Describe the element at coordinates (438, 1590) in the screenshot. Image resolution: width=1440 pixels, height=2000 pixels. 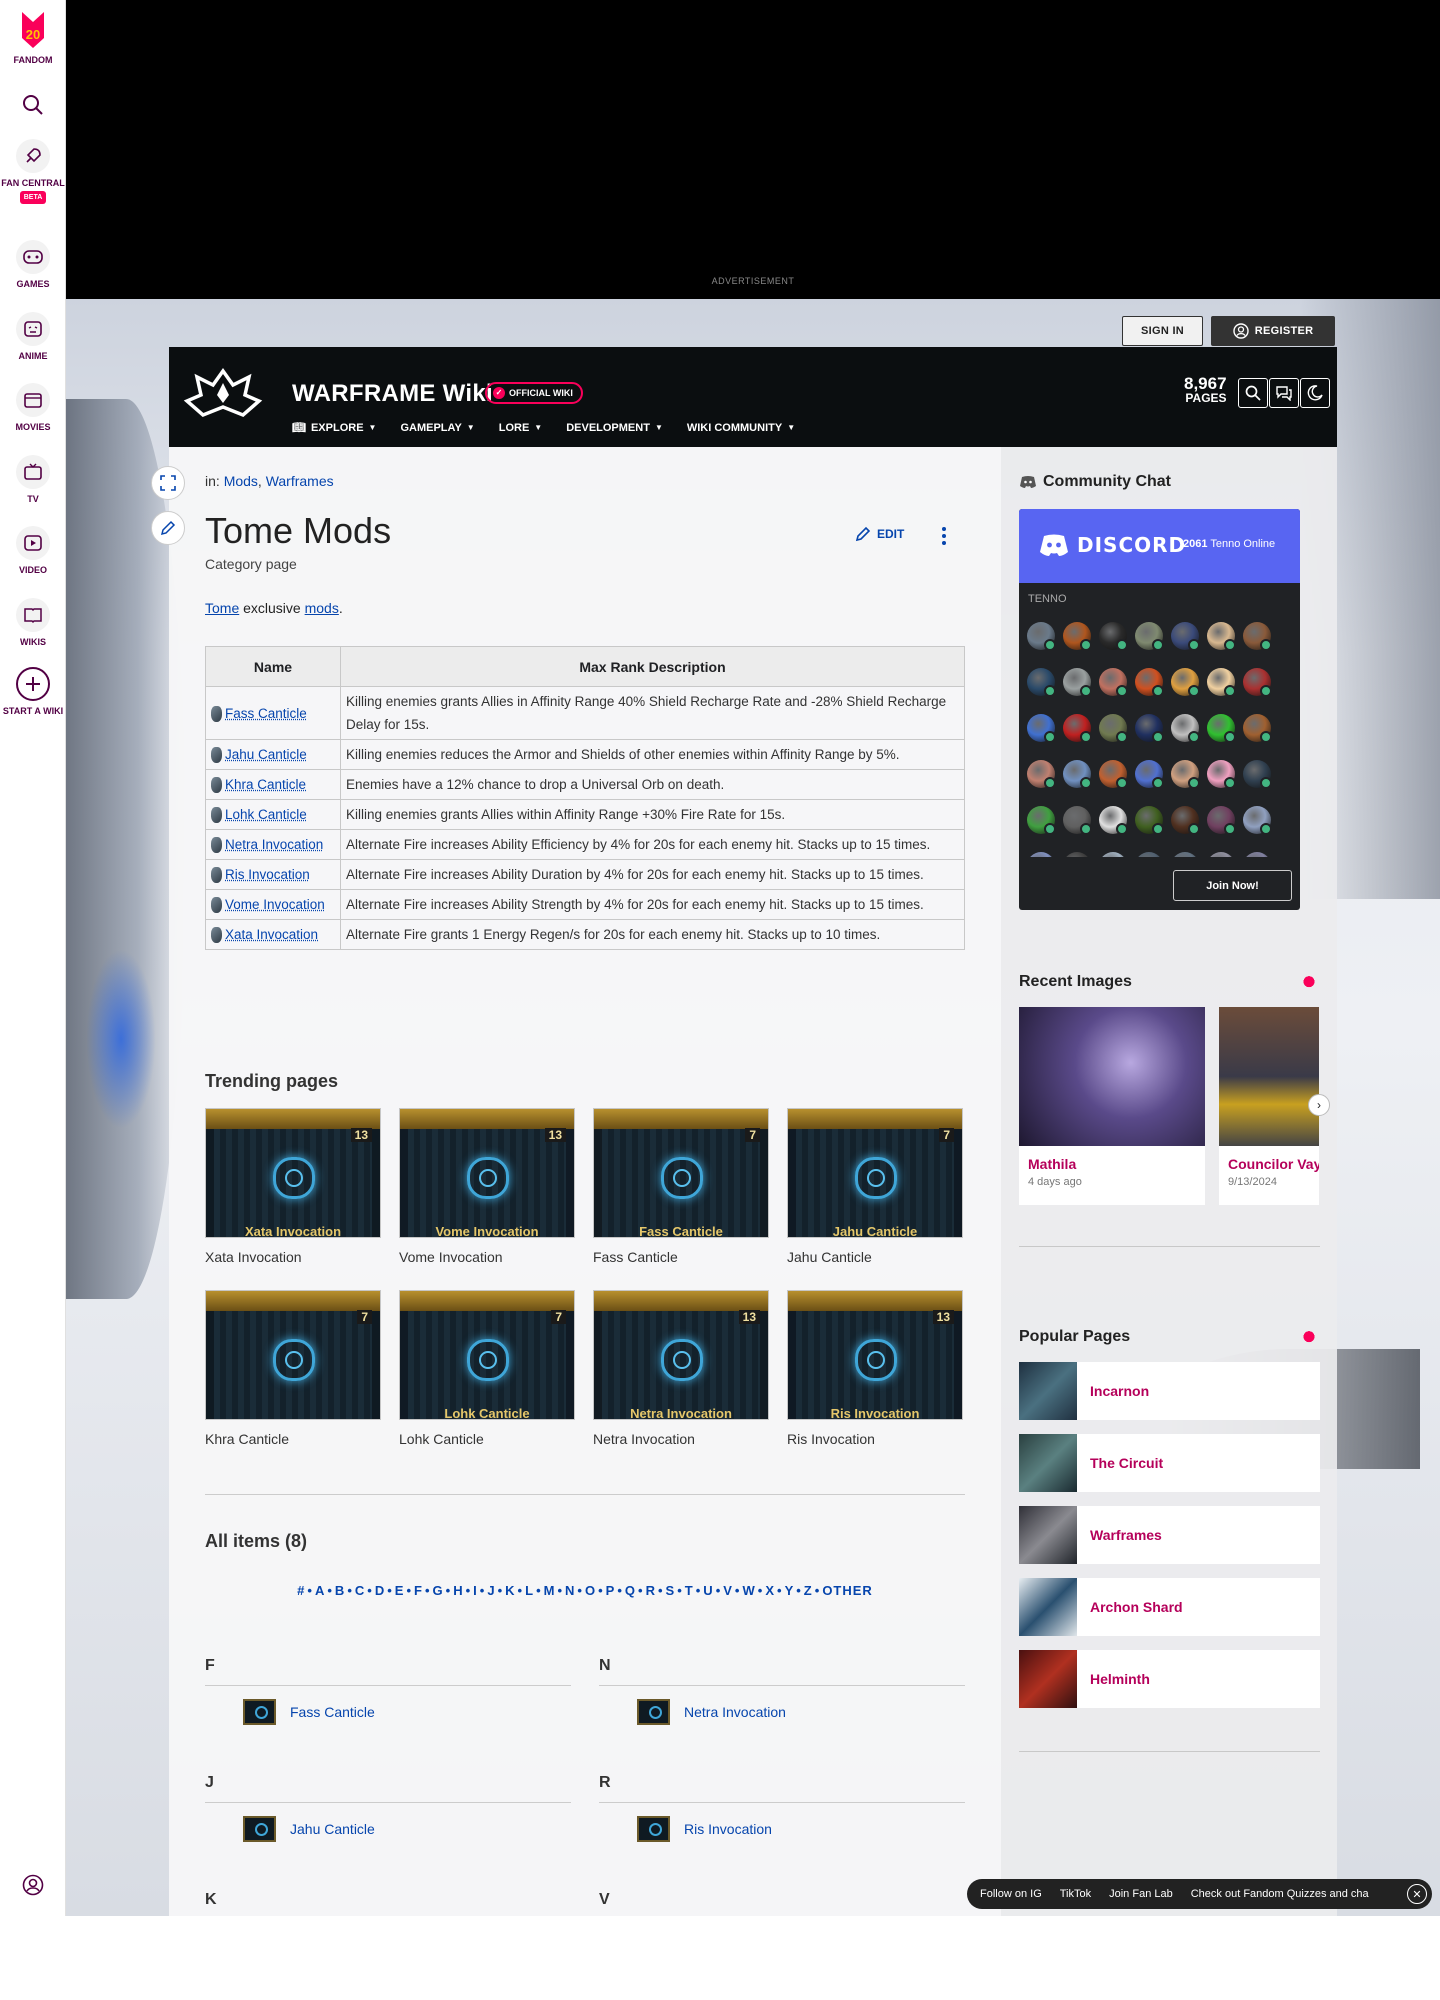
I see `alphabet-link: G` at that location.